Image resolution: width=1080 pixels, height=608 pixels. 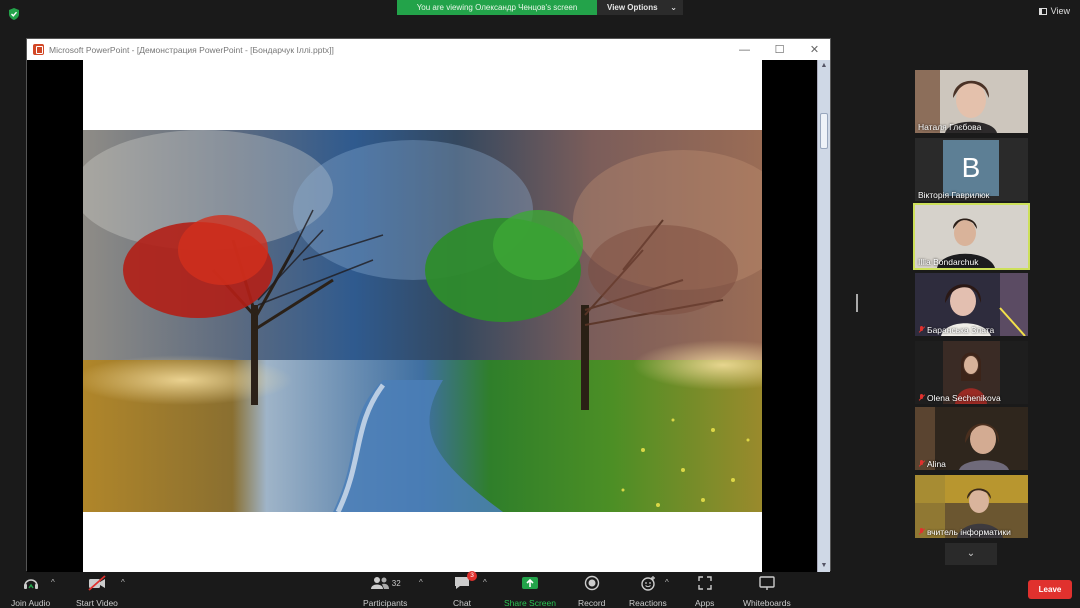 I want to click on maximize-icon: ☐, so click(x=779, y=50).